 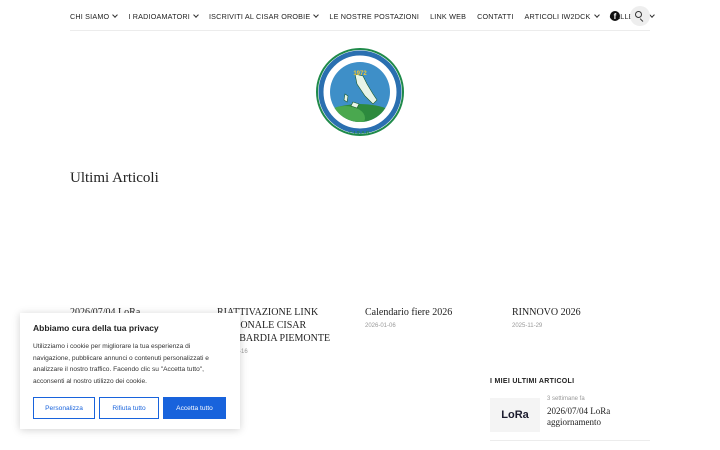 I want to click on nav-item-chi-siamo: CHI SIAMO, so click(x=94, y=16).